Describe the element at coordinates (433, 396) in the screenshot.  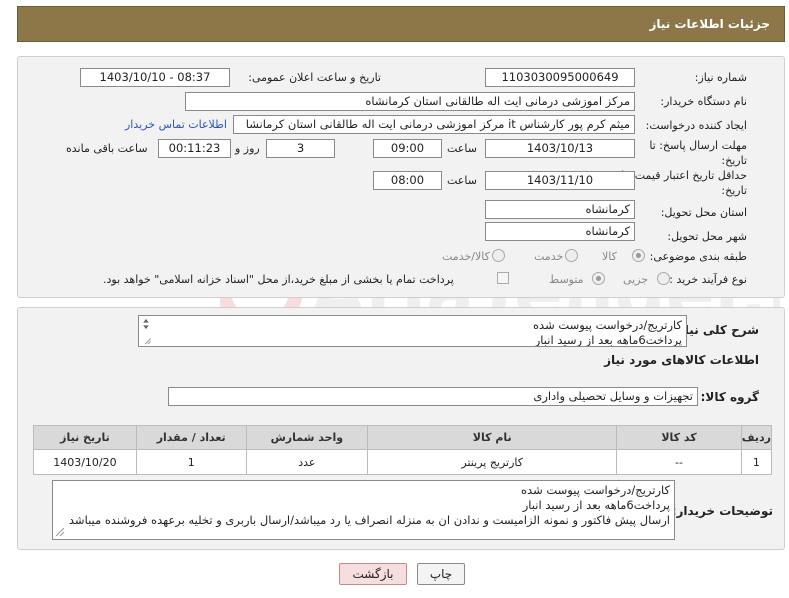
I see `goods-group-field: تجهیزات و وسایل تحصیلی واداری` at that location.